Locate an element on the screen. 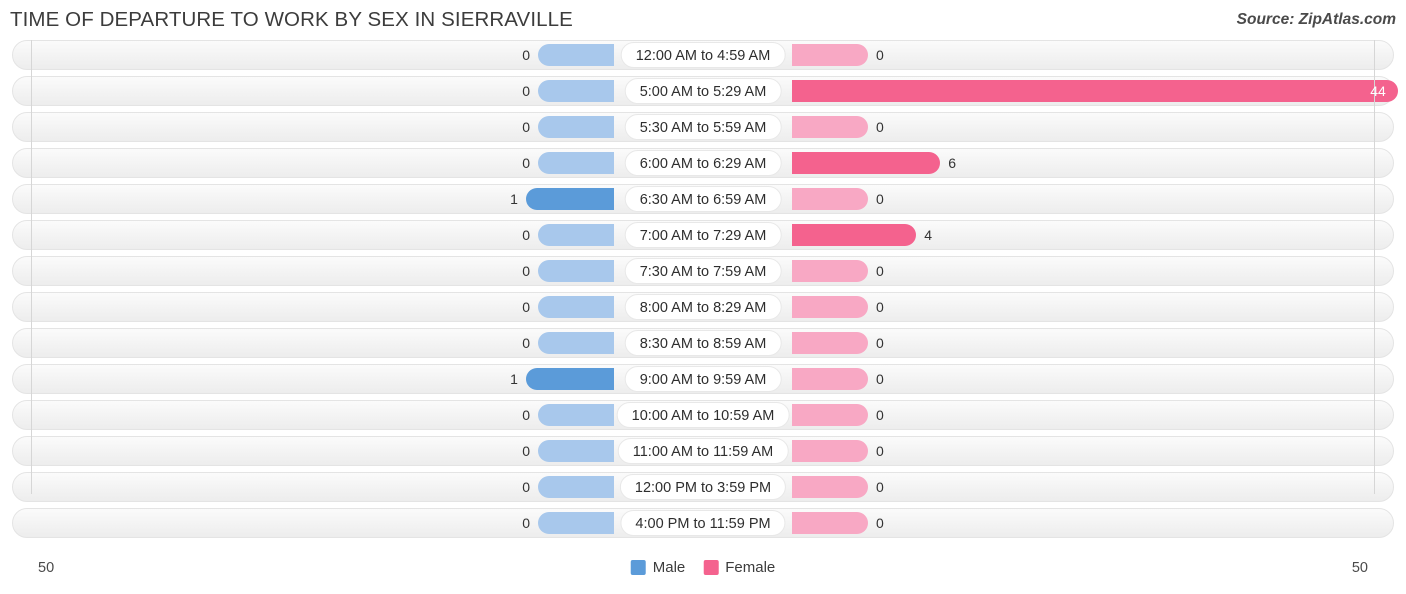 This screenshot has width=1406, height=594. chart-row: 5:30 AM to 5:59 AM 0 0 is located at coordinates (703, 127).